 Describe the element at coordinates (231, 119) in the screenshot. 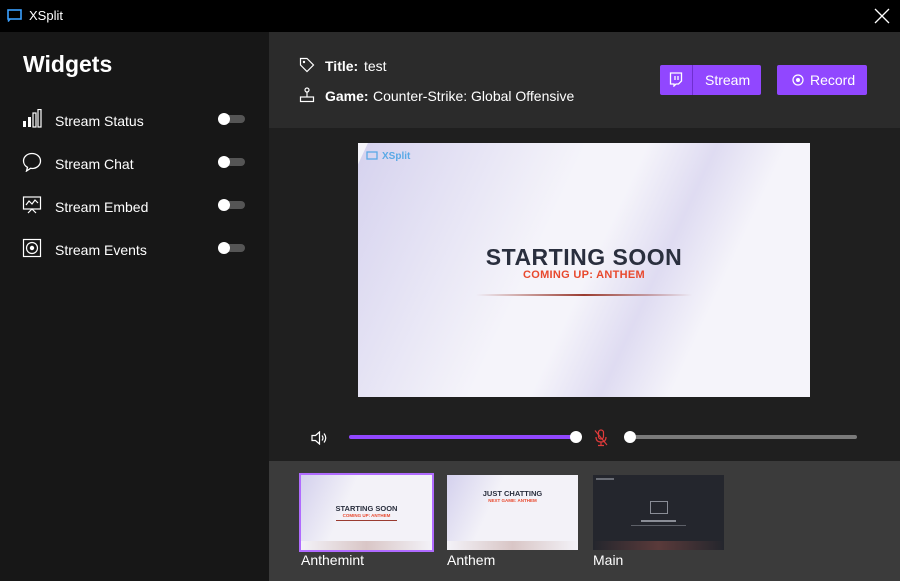

I see `stream-status-toggle` at that location.